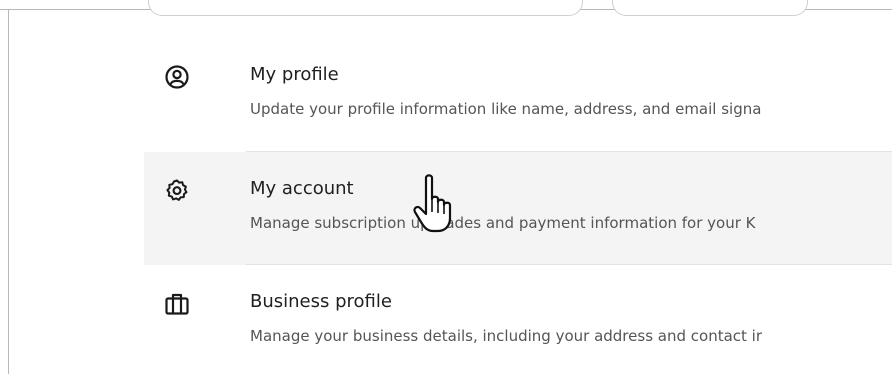 Image resolution: width=892 pixels, height=378 pixels. What do you see at coordinates (710, 8) in the screenshot?
I see `top-button` at bounding box center [710, 8].